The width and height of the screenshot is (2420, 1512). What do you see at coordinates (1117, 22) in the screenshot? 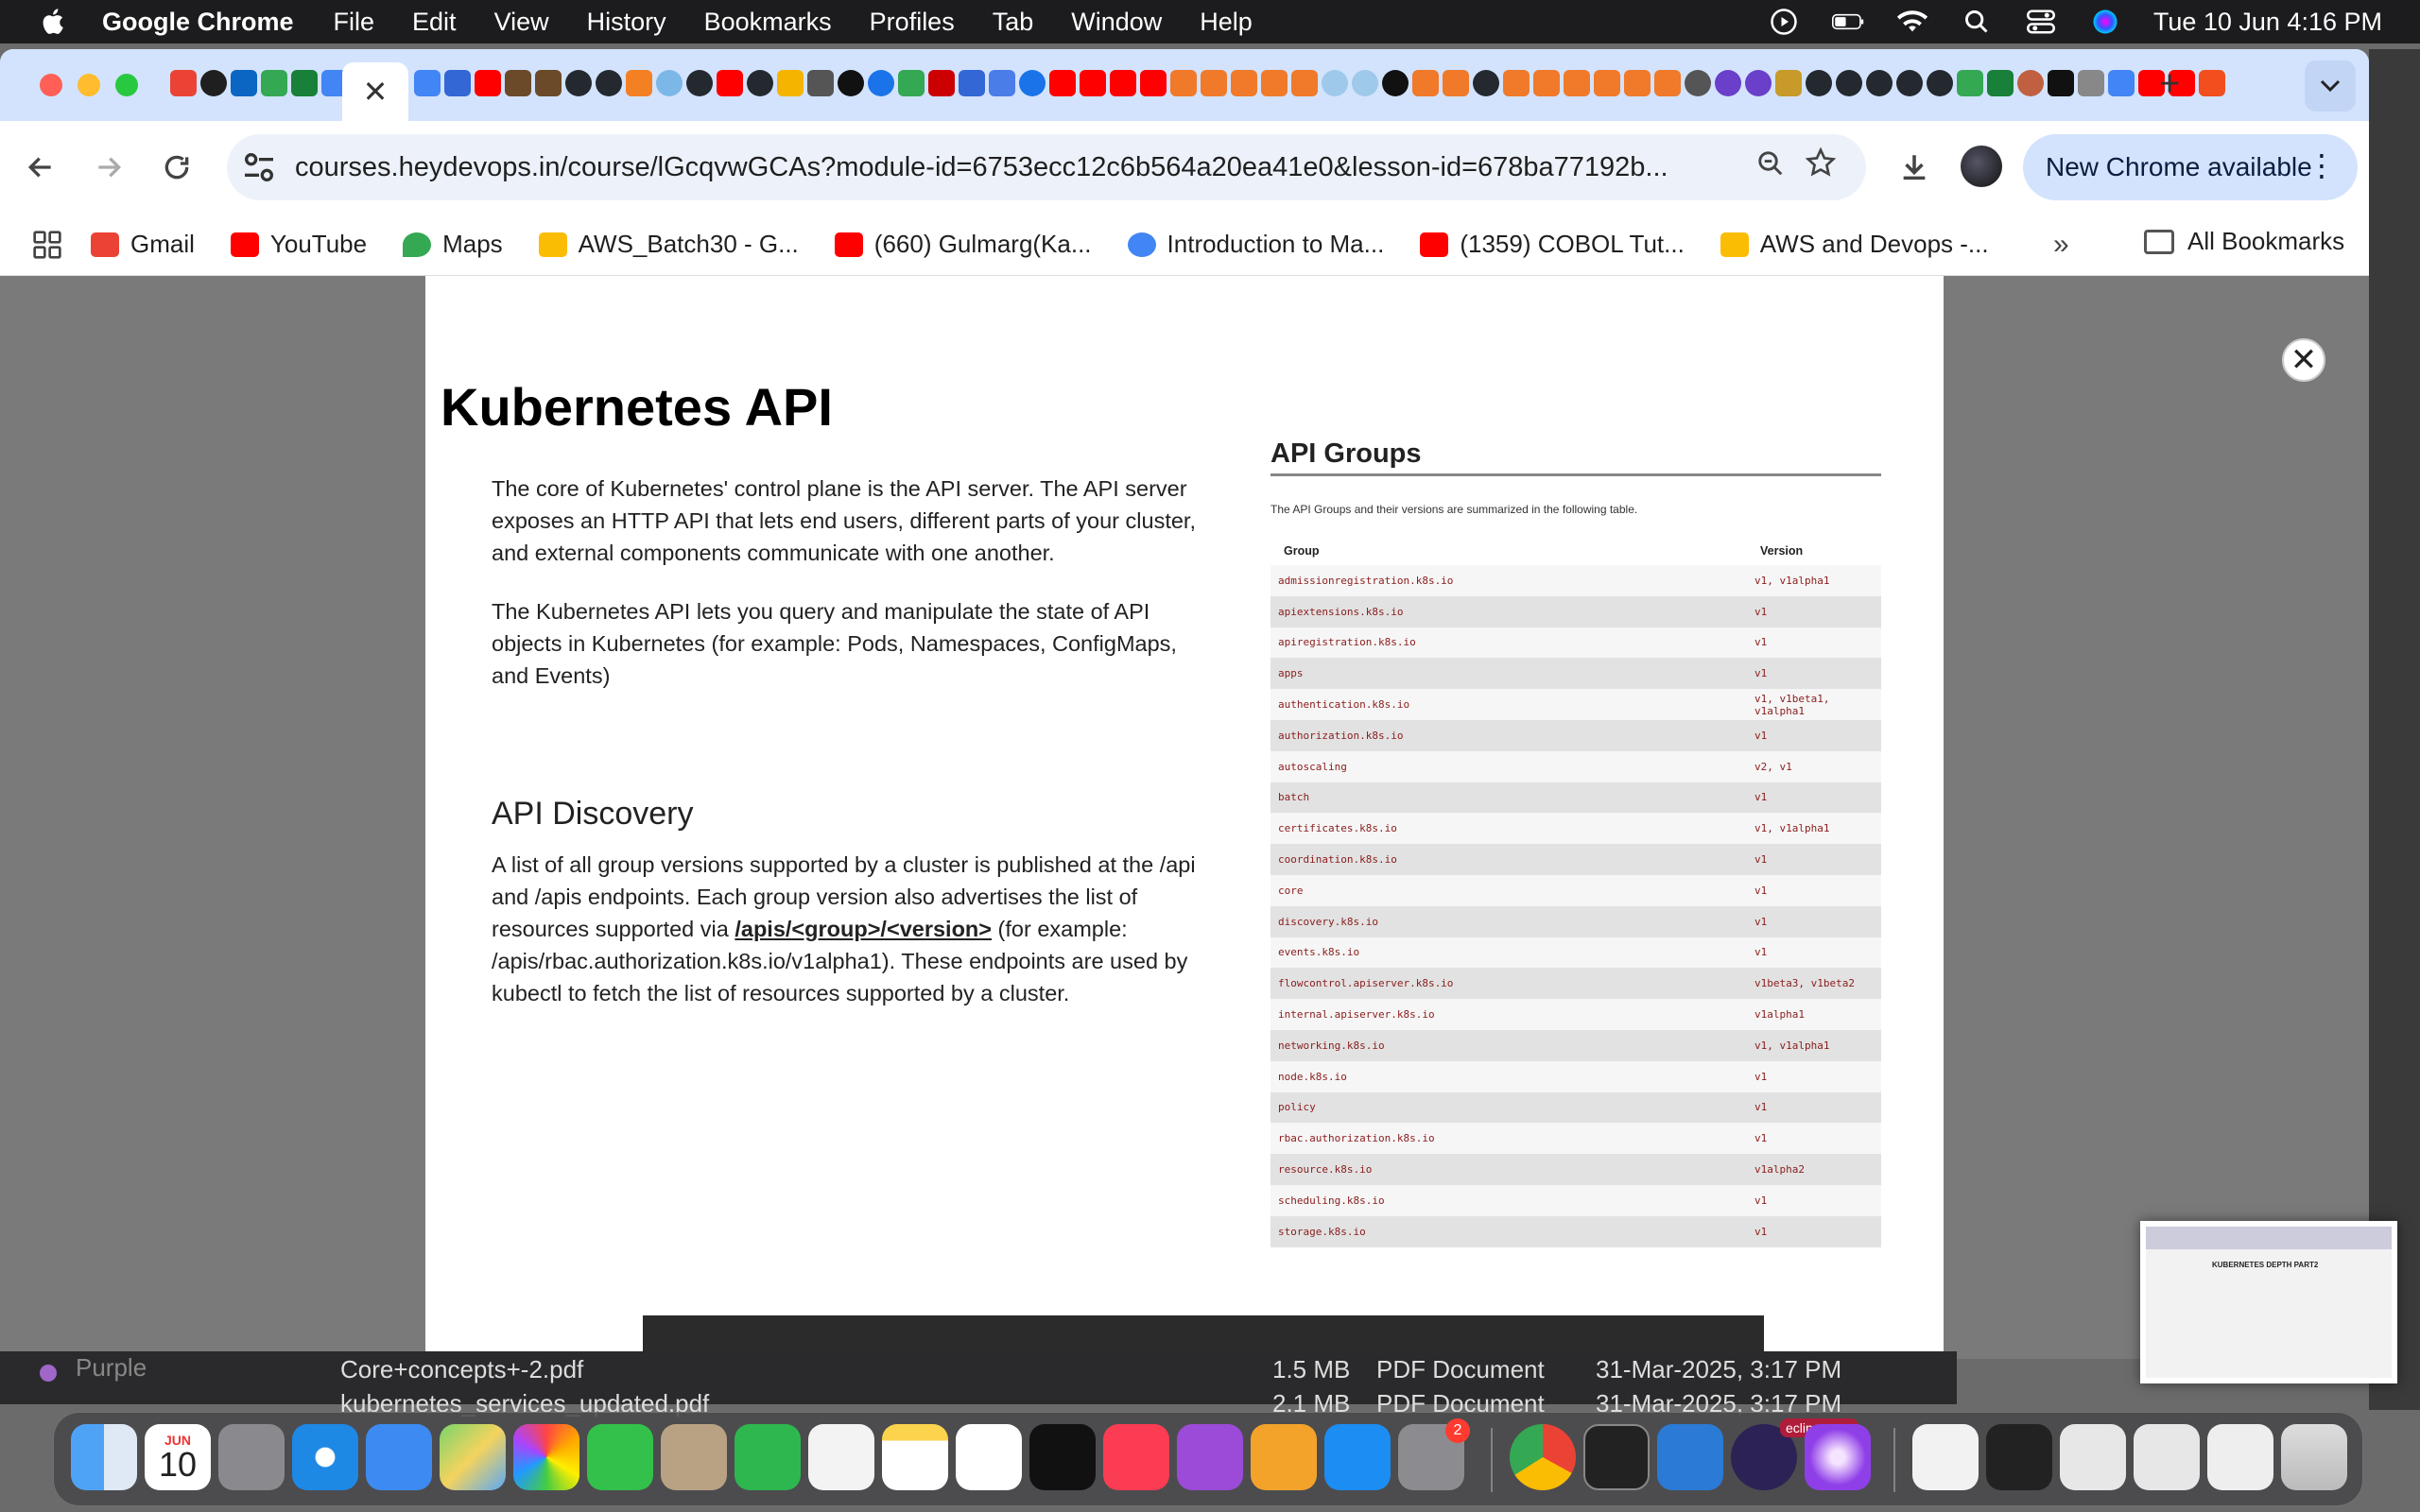
I see `menu-window: Window` at bounding box center [1117, 22].